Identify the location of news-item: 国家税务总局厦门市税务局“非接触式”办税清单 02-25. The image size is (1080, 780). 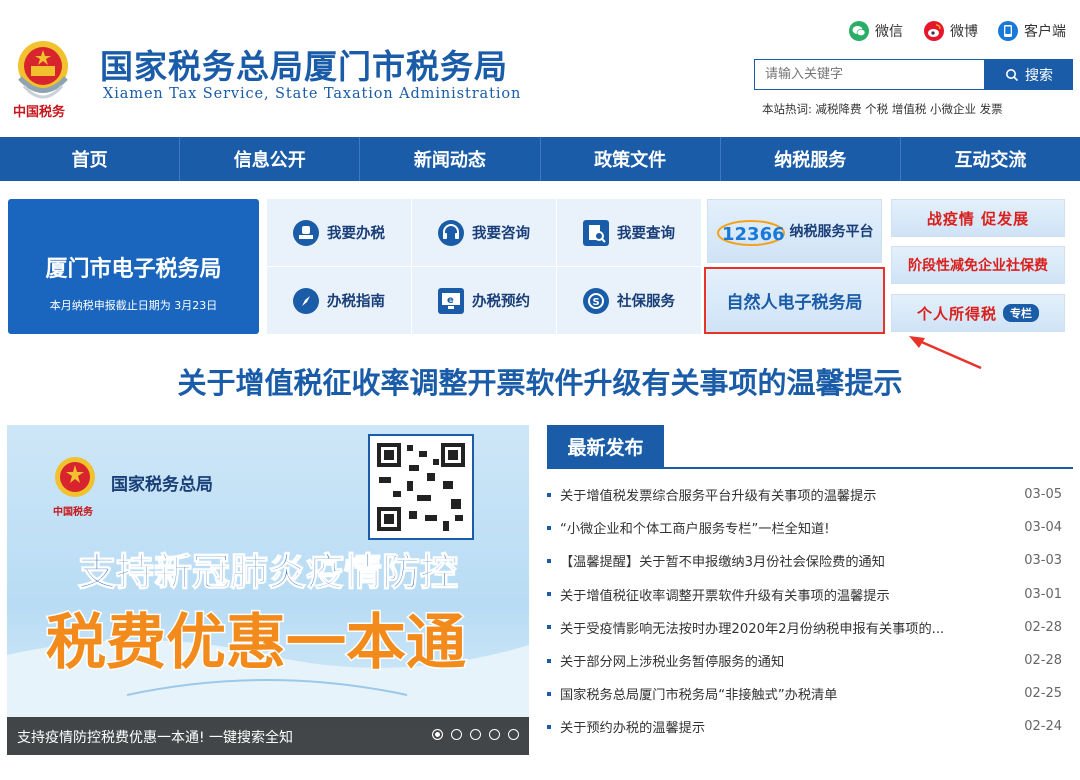
(804, 693).